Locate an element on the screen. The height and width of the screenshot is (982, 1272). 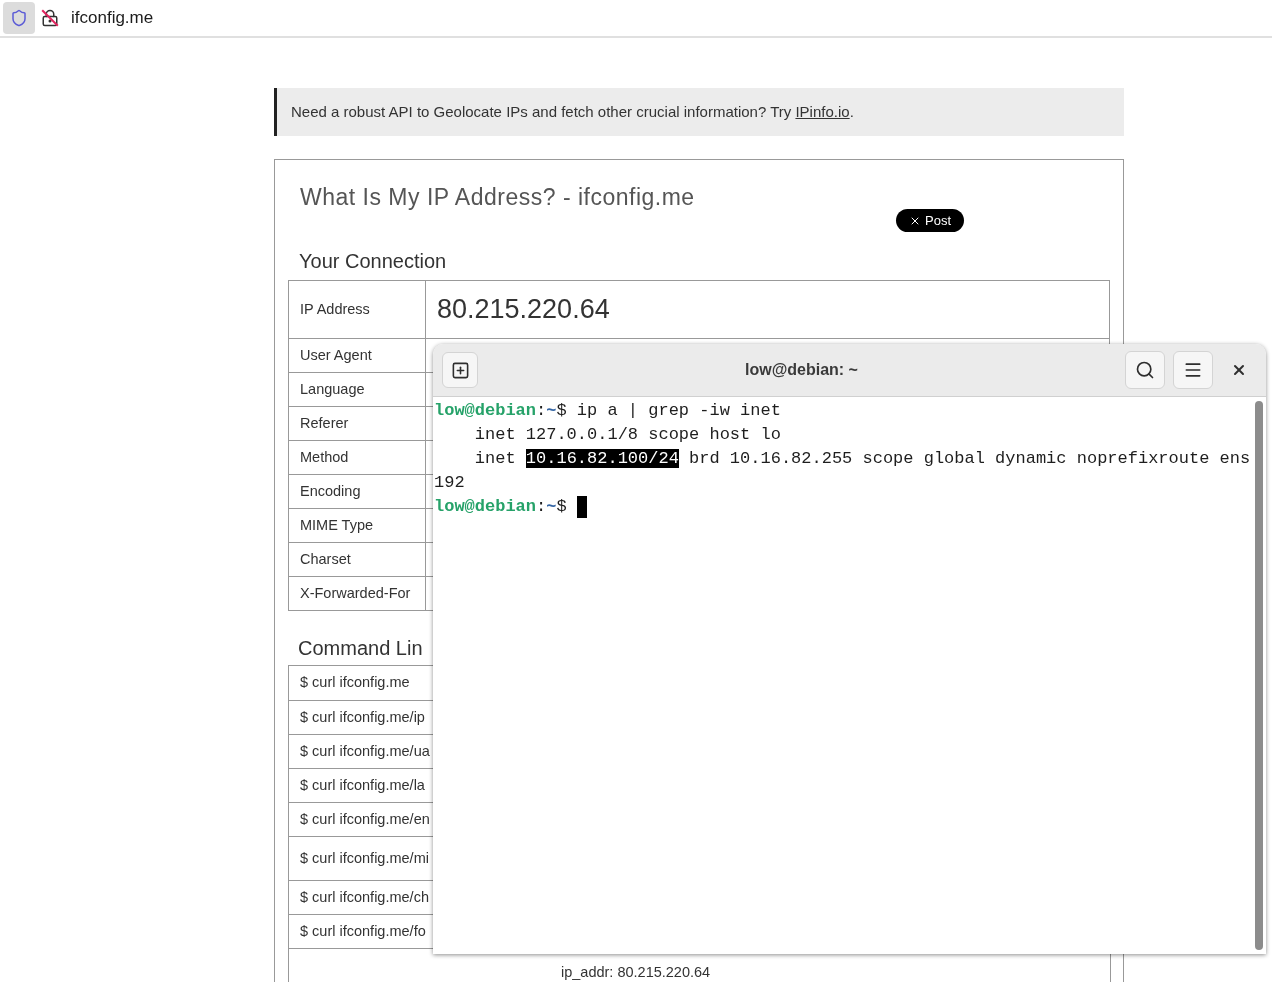
plus-square-icon is located at coordinates (460, 370).